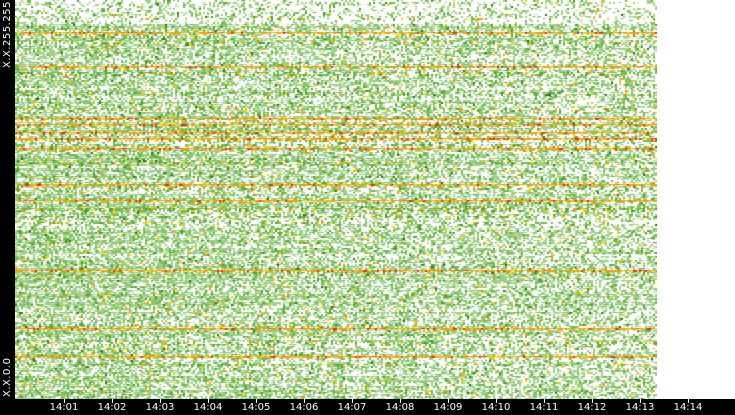 This screenshot has height=415, width=735. What do you see at coordinates (7, 207) in the screenshot?
I see `y-axis: X.X.255.255 X.X.0.0` at bounding box center [7, 207].